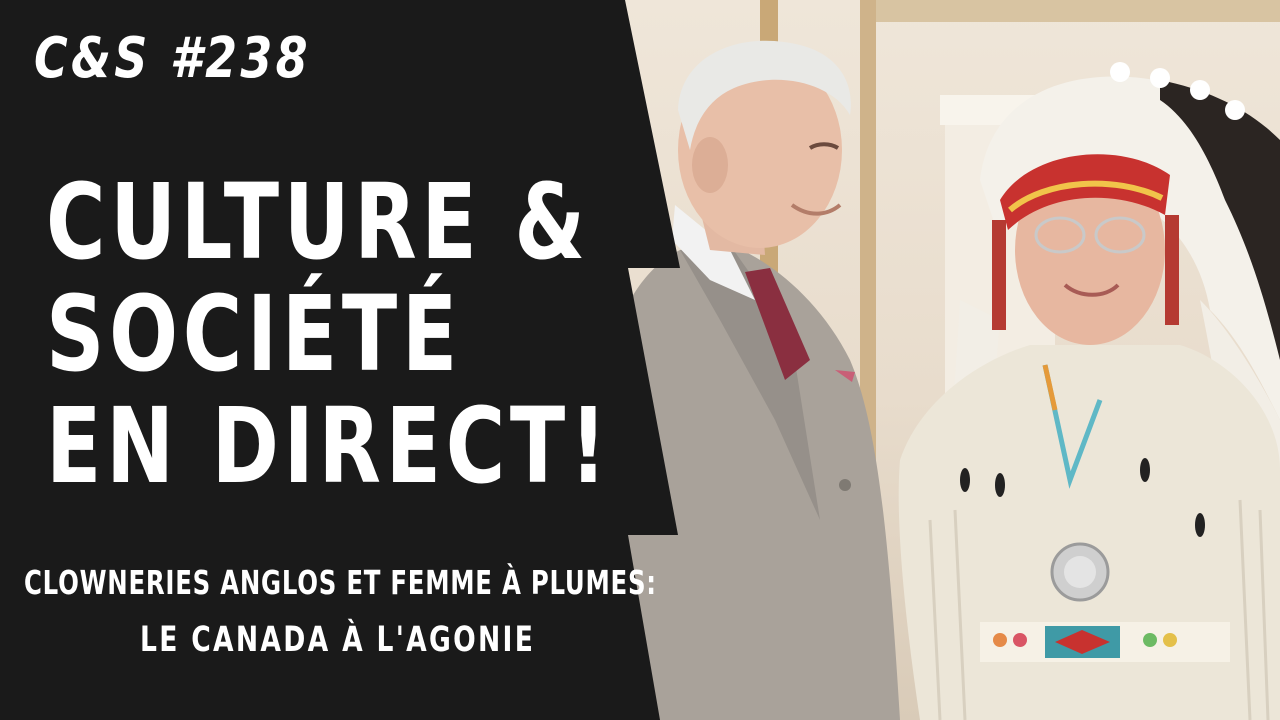 Image resolution: width=1280 pixels, height=720 pixels. Describe the element at coordinates (338, 640) in the screenshot. I see `subtitle-line-2: LE CANADA À L'AGONIE` at that location.